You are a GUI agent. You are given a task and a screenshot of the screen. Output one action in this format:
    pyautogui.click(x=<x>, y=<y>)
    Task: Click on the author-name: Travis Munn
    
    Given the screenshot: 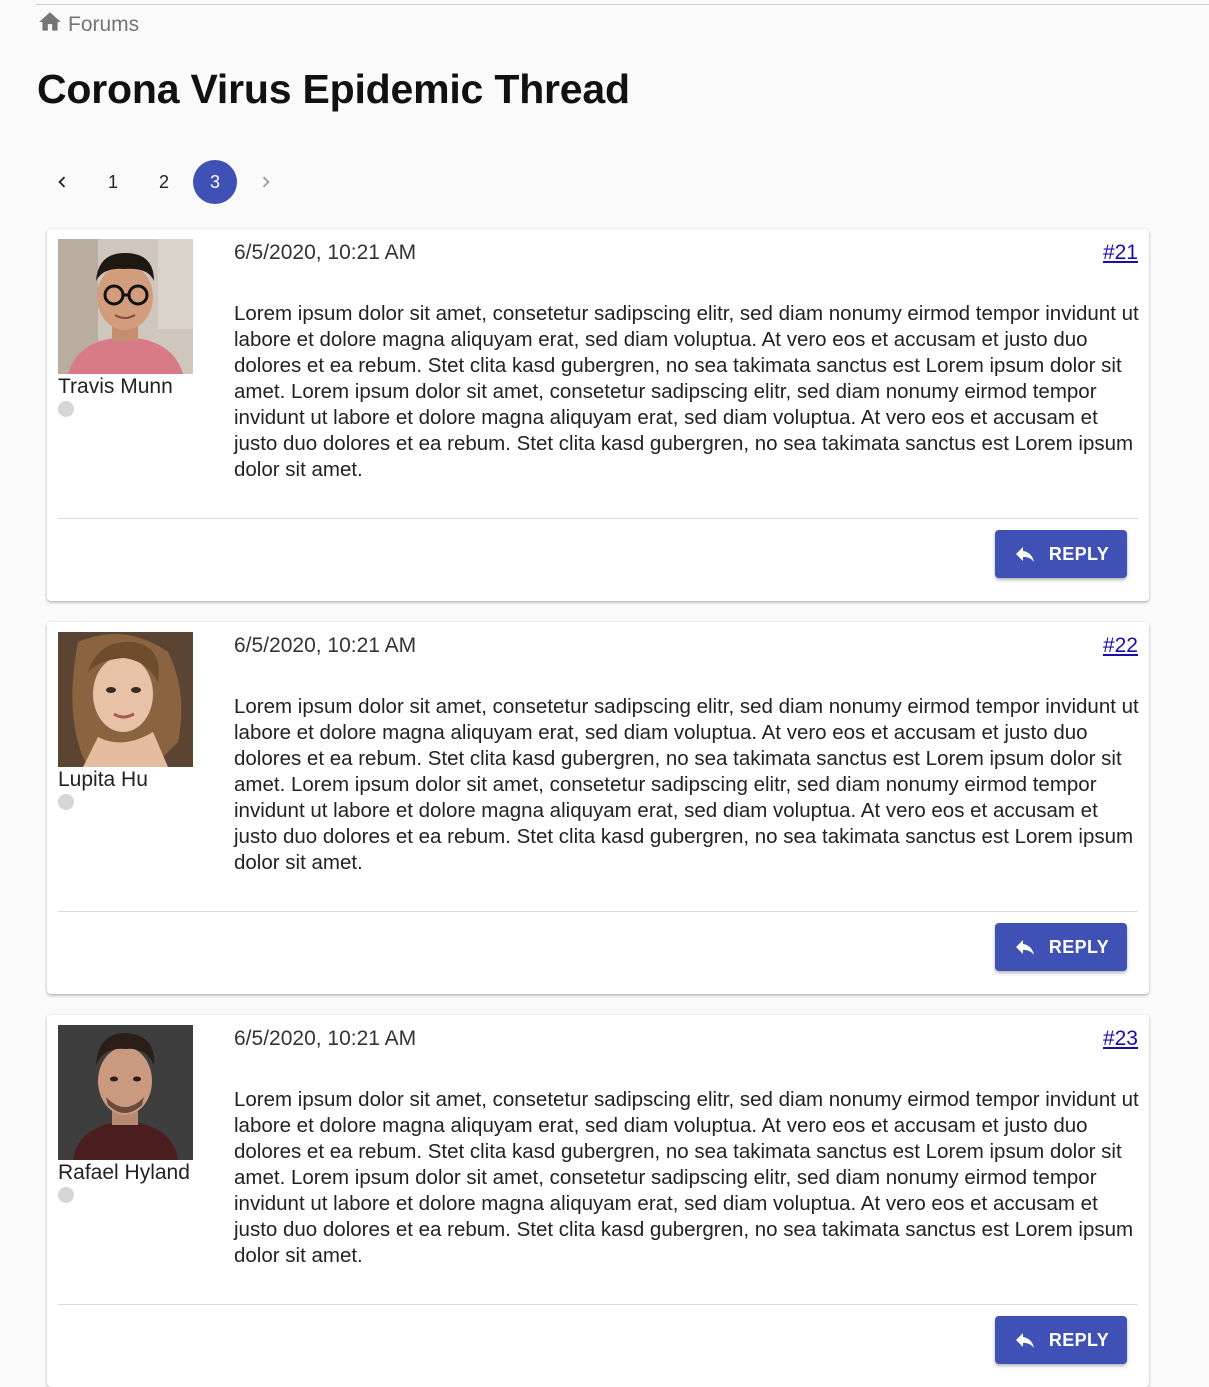 What is the action you would take?
    pyautogui.click(x=115, y=387)
    